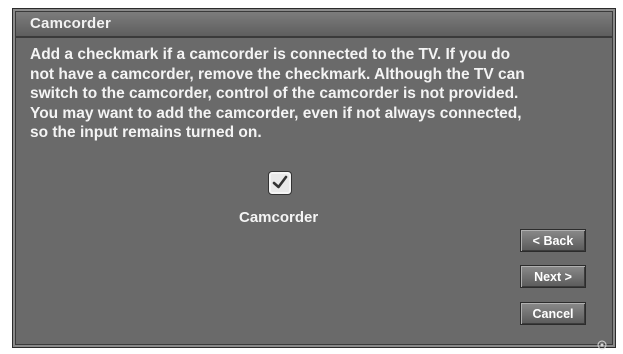 The image size is (623, 354). I want to click on checkmark-icon, so click(280, 182).